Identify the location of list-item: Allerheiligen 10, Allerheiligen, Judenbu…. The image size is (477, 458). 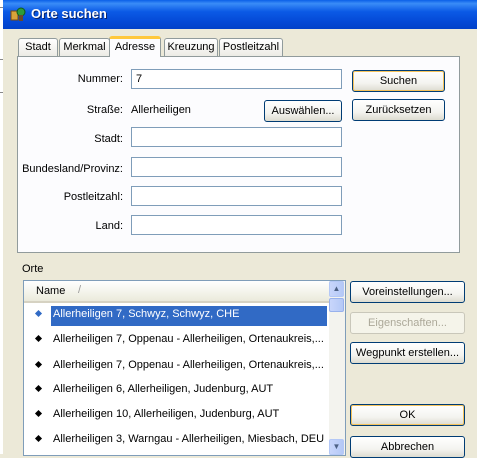
(177, 415).